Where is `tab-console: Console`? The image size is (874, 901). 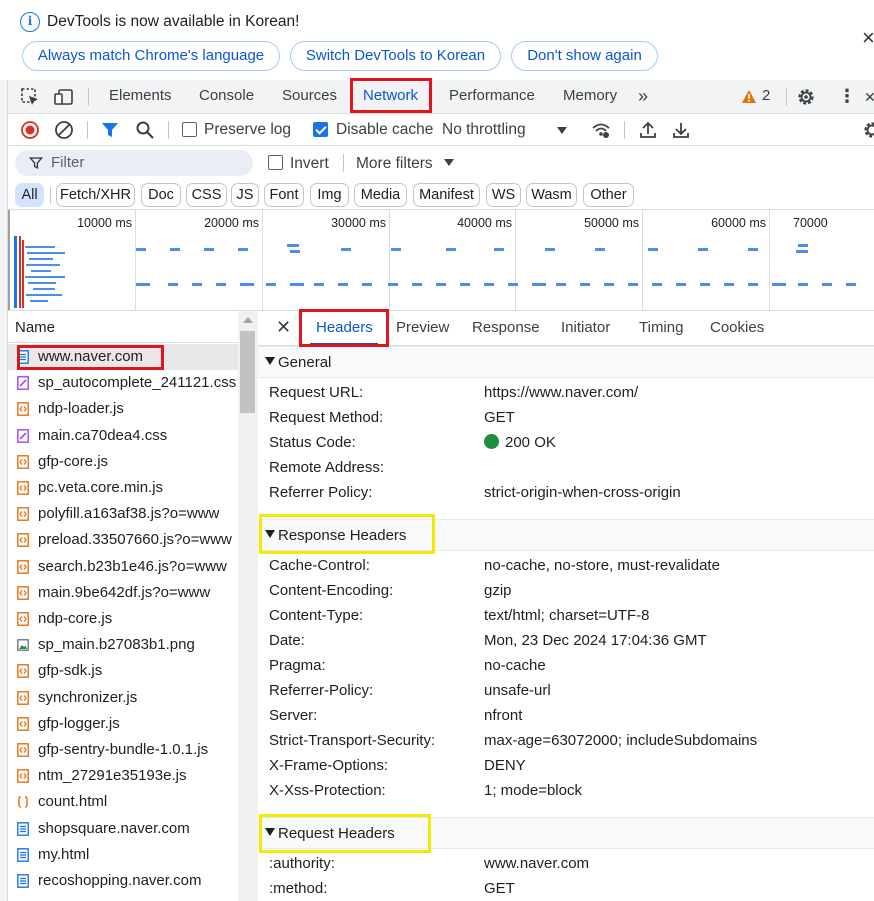
tab-console: Console is located at coordinates (226, 97).